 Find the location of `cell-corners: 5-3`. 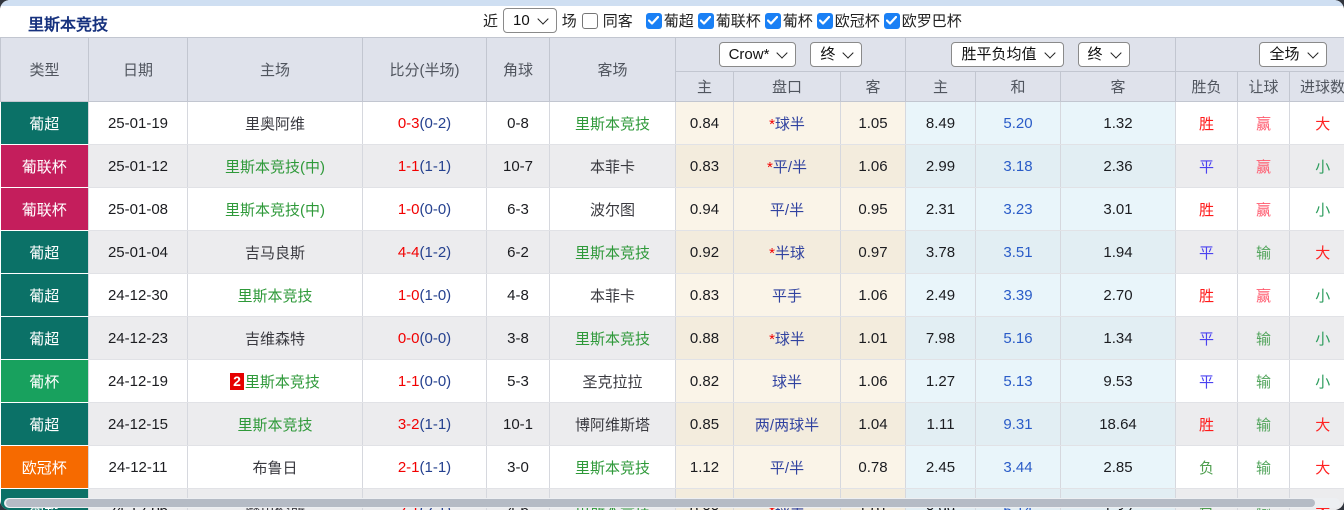

cell-corners: 5-3 is located at coordinates (518, 381).